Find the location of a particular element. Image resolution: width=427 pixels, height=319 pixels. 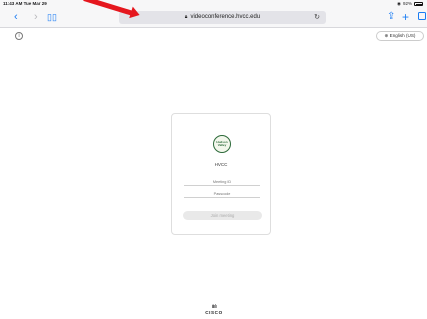

battery-percent: 92% is located at coordinates (407, 3).